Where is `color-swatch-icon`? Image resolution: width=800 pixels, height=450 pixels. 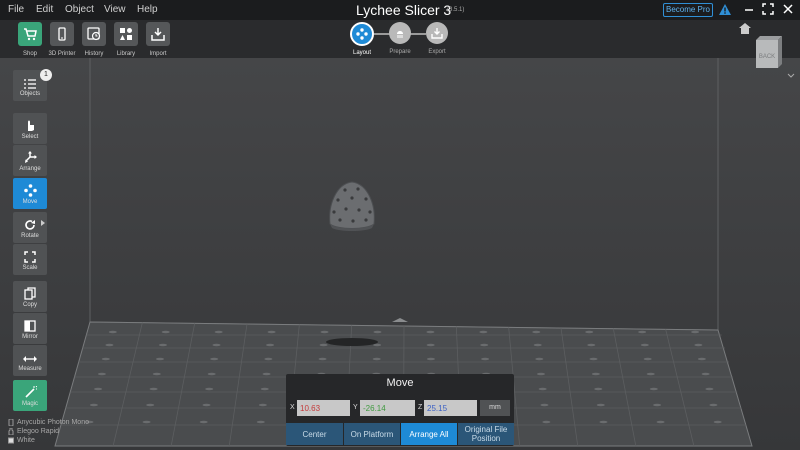
color-swatch-icon is located at coordinates (11, 440).